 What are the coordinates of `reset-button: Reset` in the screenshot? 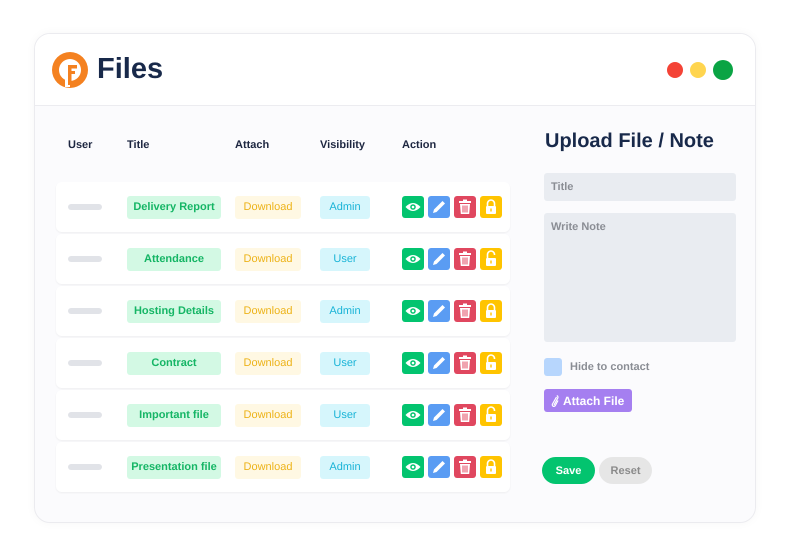 It's located at (625, 470).